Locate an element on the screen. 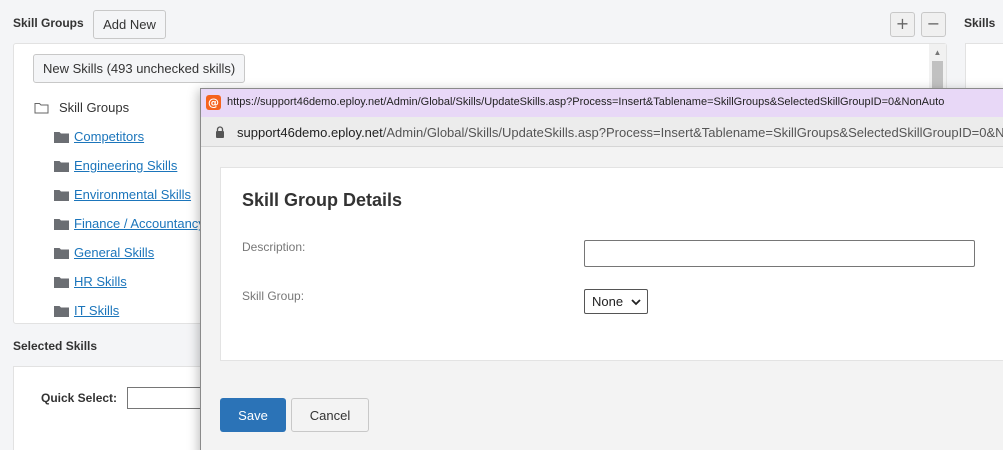 This screenshot has height=450, width=1003. quick-select-label: Quick Select: is located at coordinates (79, 398).